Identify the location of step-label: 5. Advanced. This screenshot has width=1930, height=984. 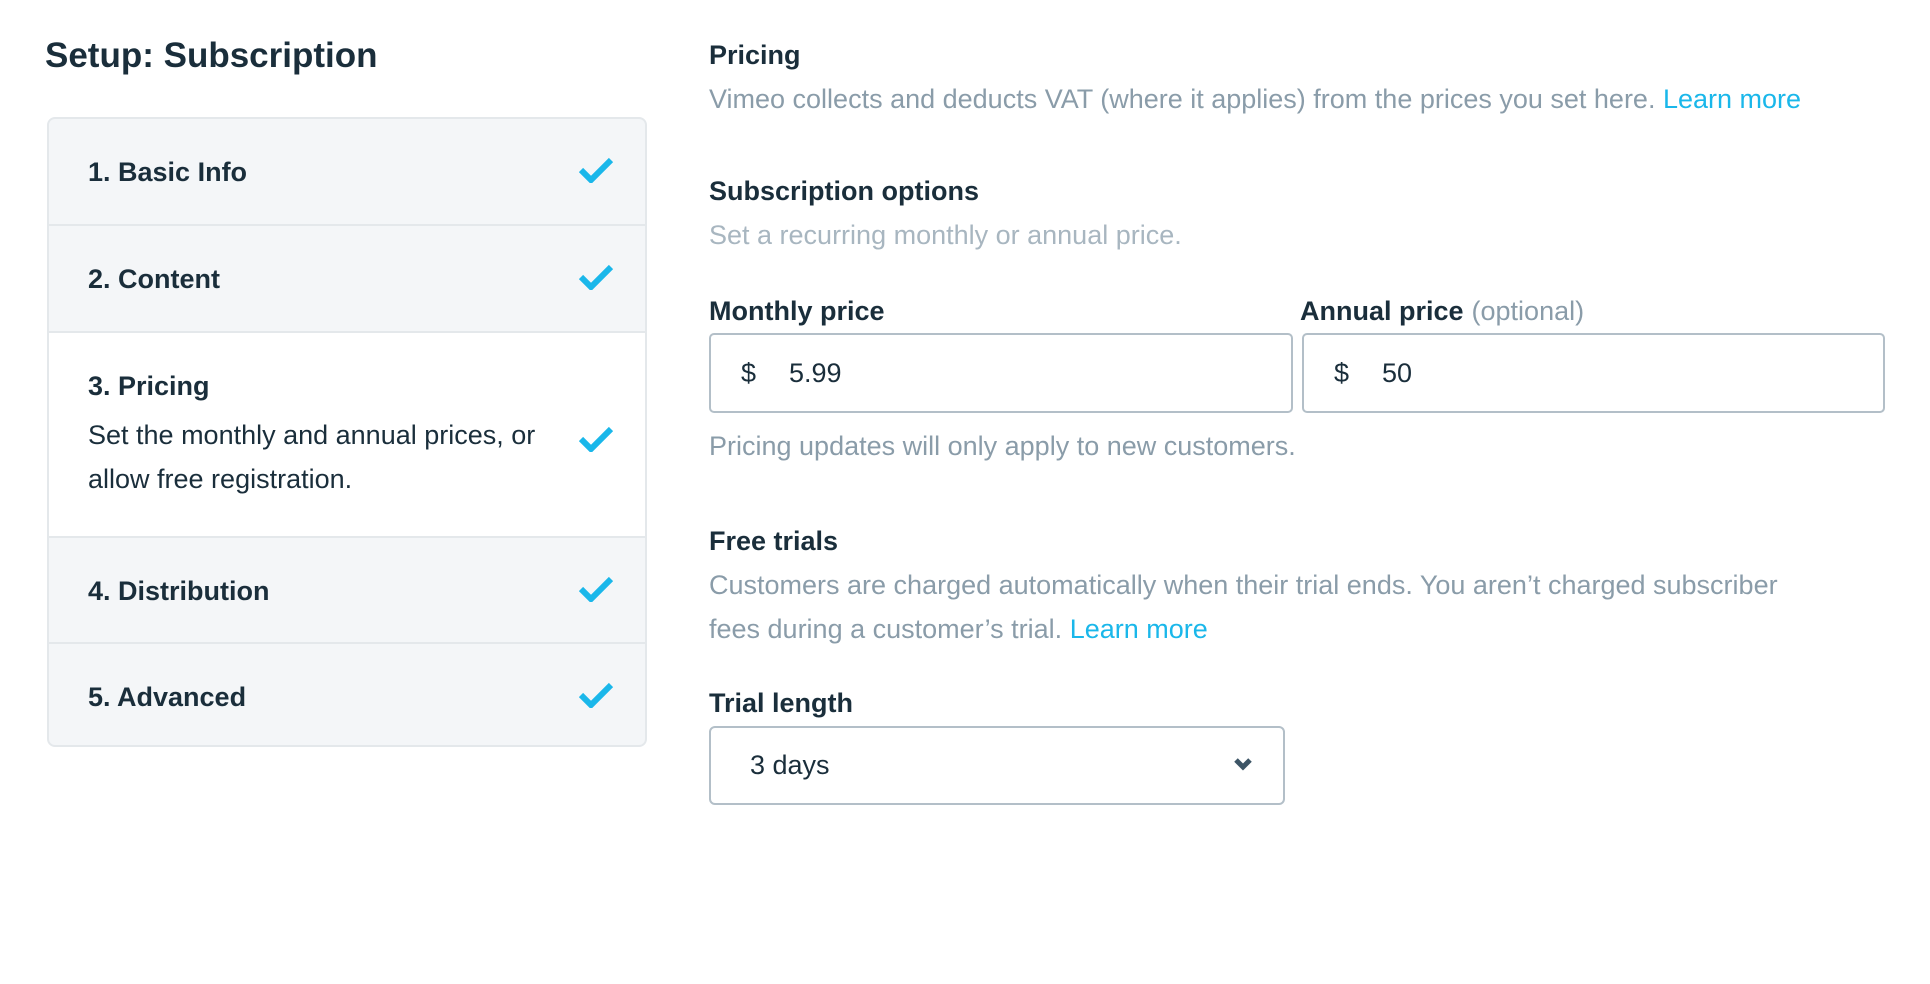
(167, 697).